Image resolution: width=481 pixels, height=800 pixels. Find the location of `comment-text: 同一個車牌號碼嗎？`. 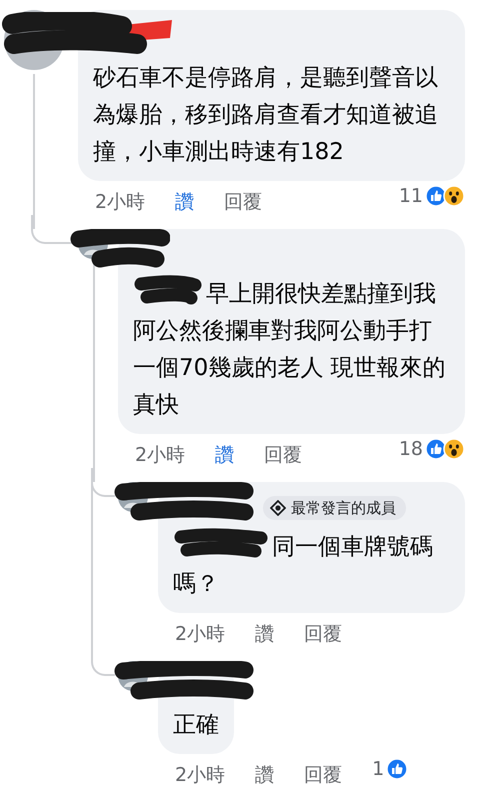

comment-text: 同一個車牌號碼嗎？ is located at coordinates (311, 565).